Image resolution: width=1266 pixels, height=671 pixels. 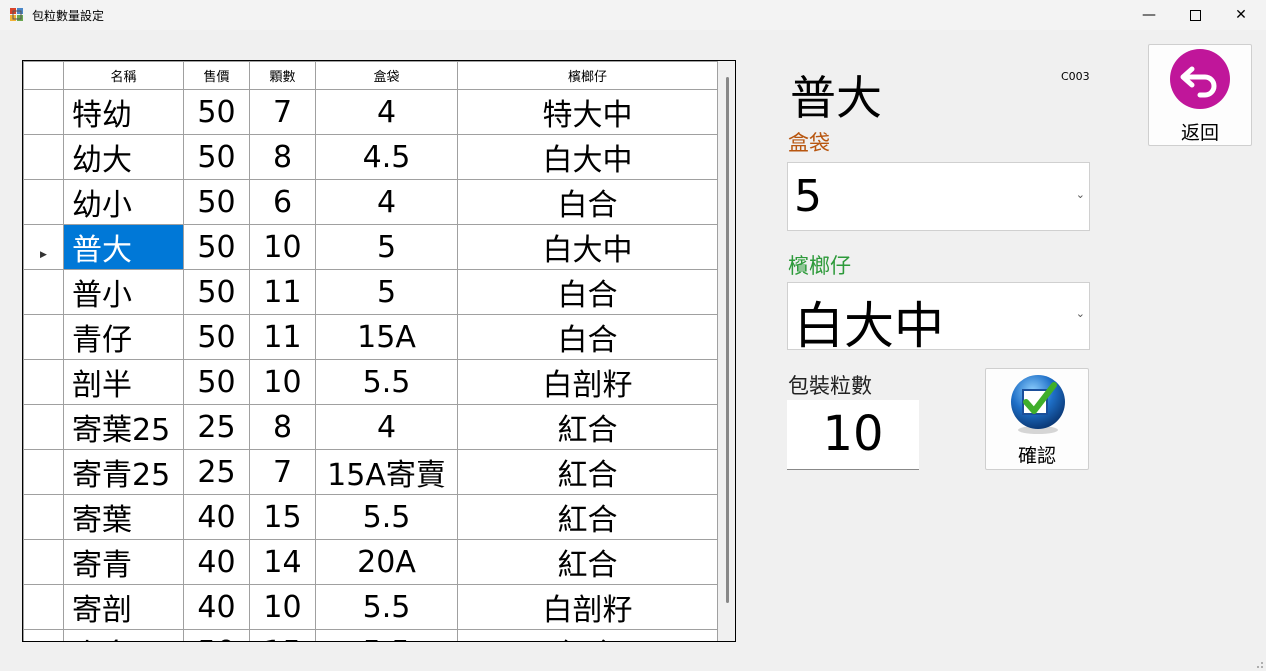 I want to click on cell-name: 特幼, so click(x=123, y=112).